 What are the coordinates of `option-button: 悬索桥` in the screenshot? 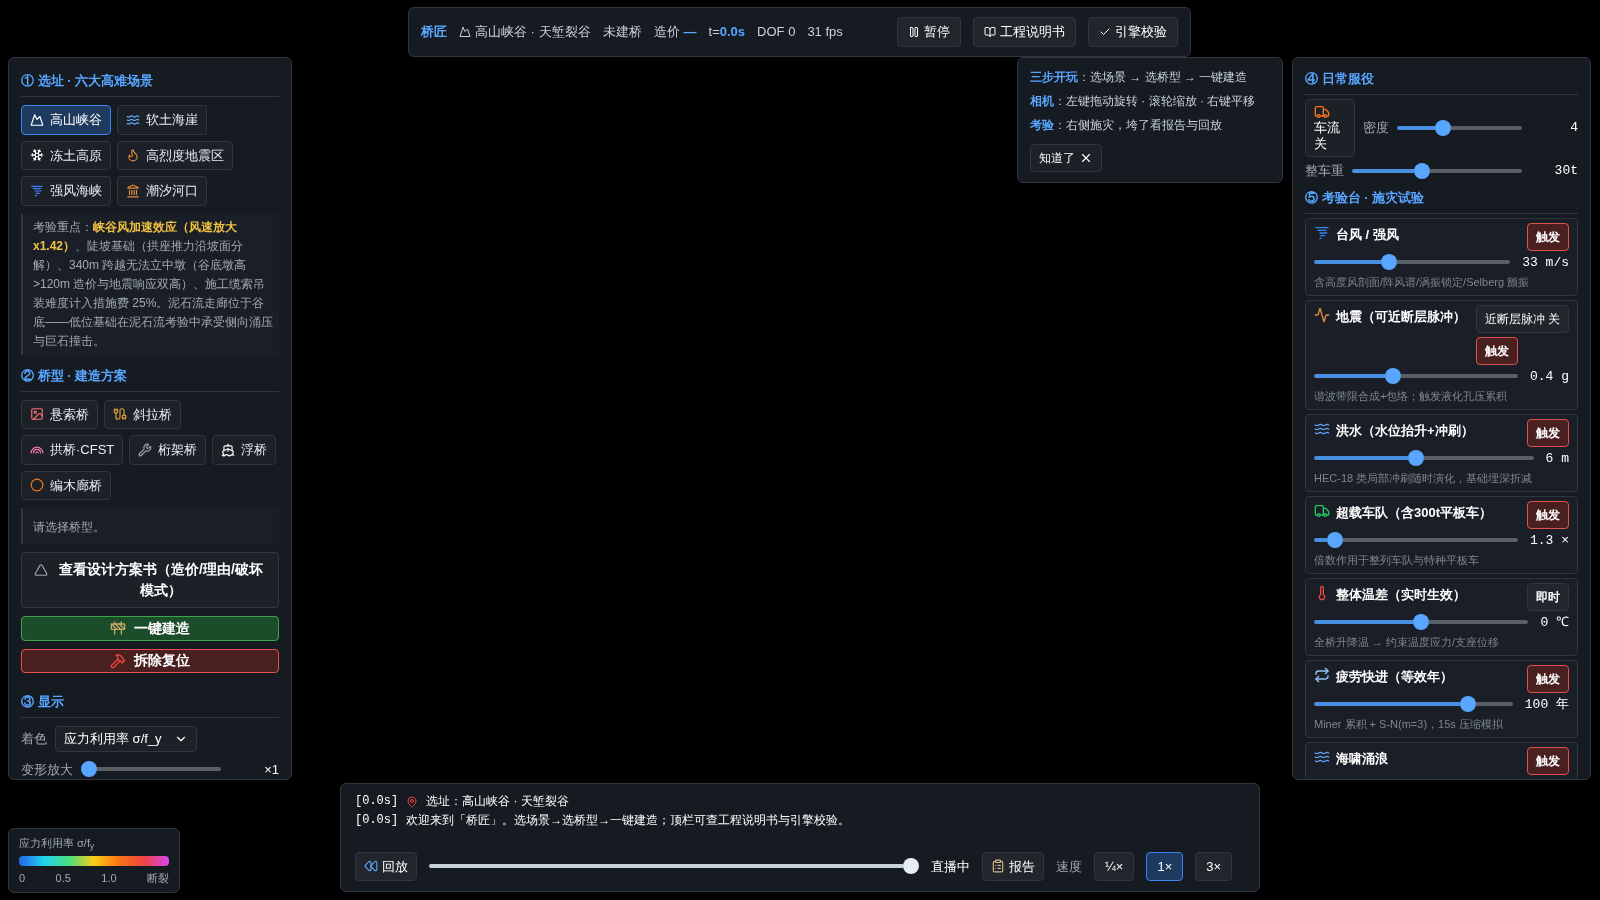 It's located at (59, 414).